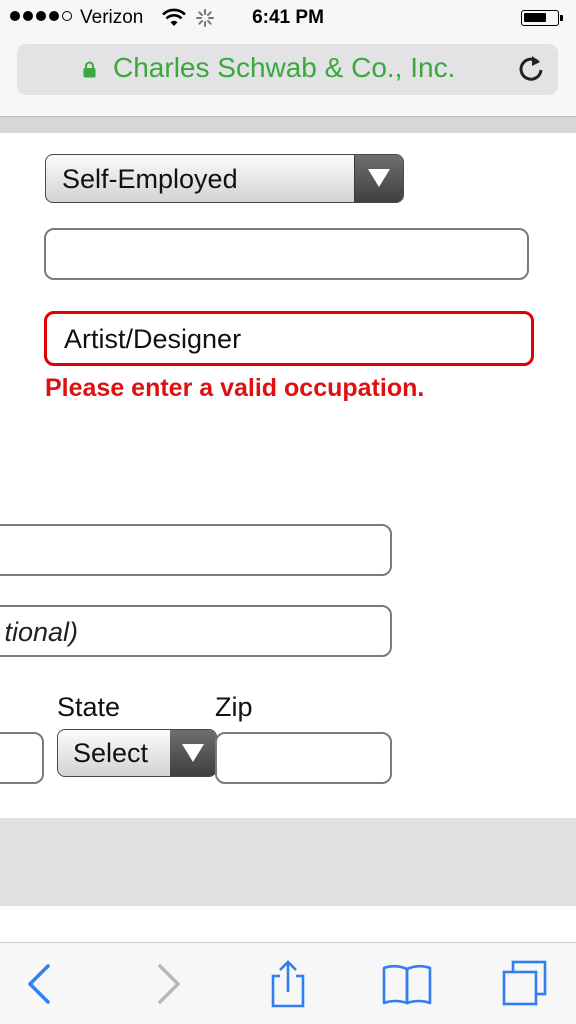  Describe the element at coordinates (150, 179) in the screenshot. I see `employment-status-value: Self-Employed` at that location.